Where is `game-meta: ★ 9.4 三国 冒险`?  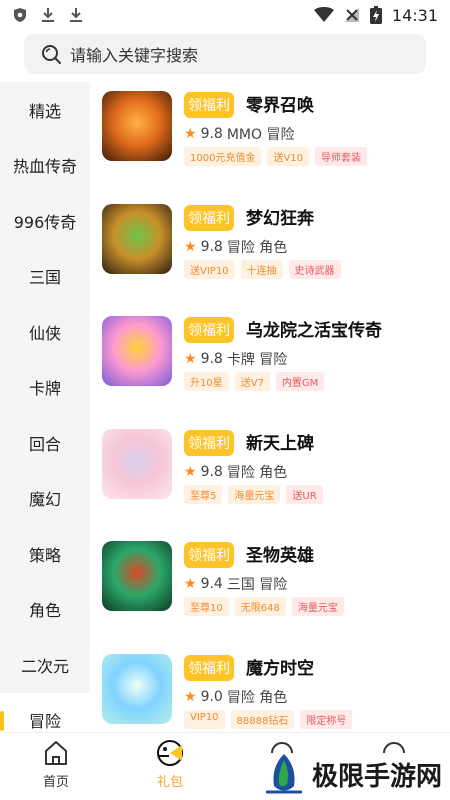
game-meta: ★ 9.4 三国 冒险 is located at coordinates (235, 584).